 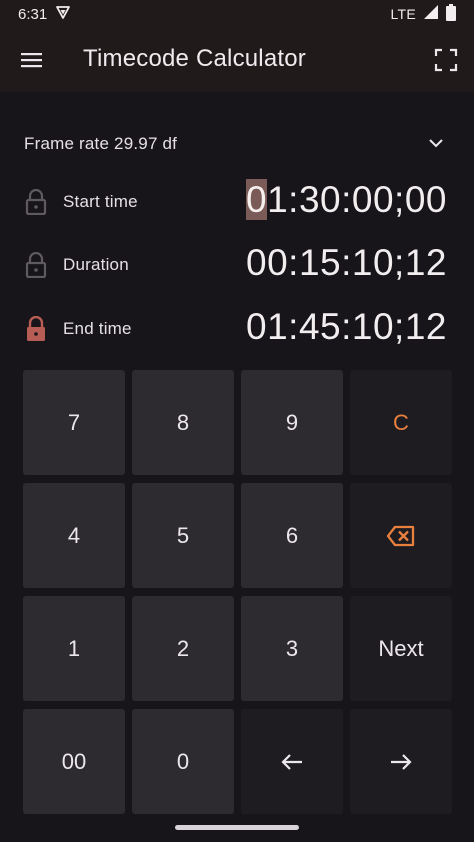 I want to click on end-time-value: 01:45:10;12, so click(x=346, y=327).